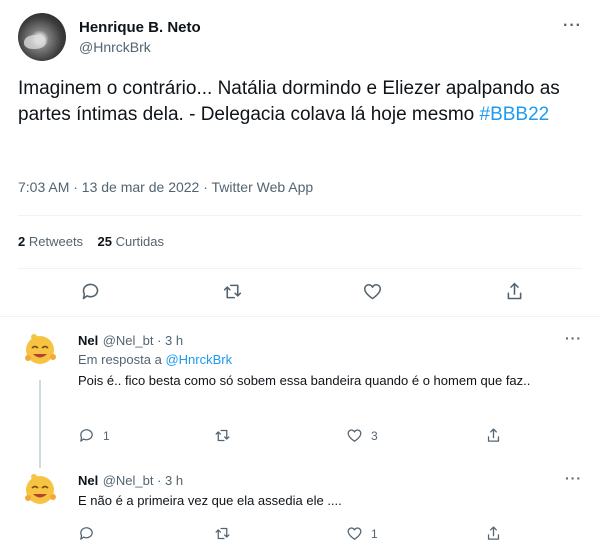  Describe the element at coordinates (106, 435) in the screenshot. I see `reply-count: 1` at that location.